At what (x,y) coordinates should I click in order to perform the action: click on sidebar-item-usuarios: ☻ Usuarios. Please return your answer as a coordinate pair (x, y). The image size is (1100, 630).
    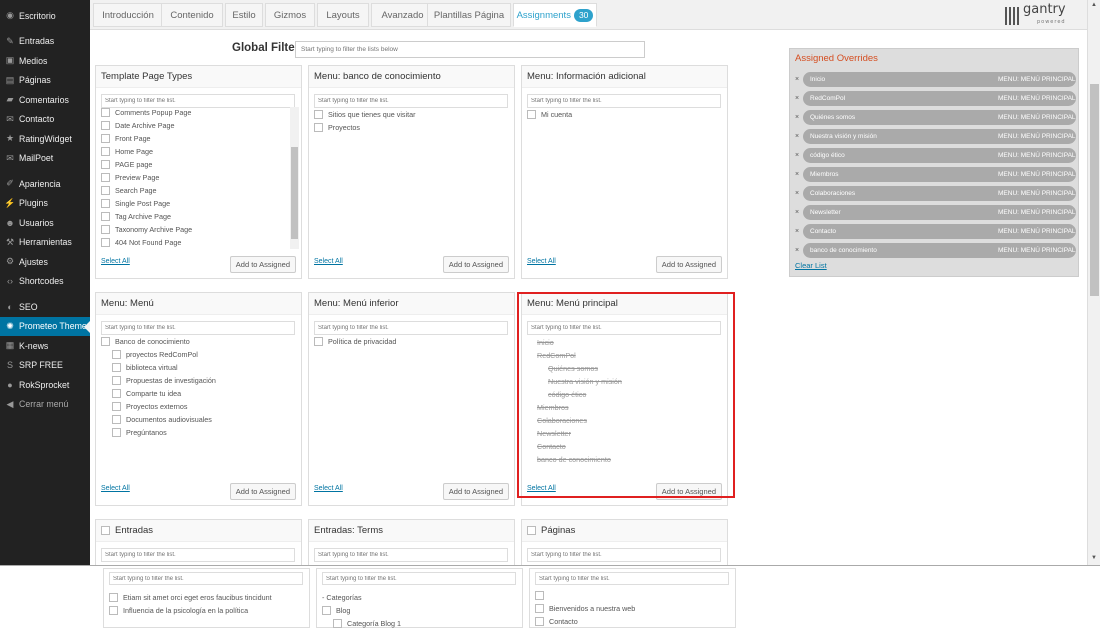
    Looking at the image, I should click on (45, 223).